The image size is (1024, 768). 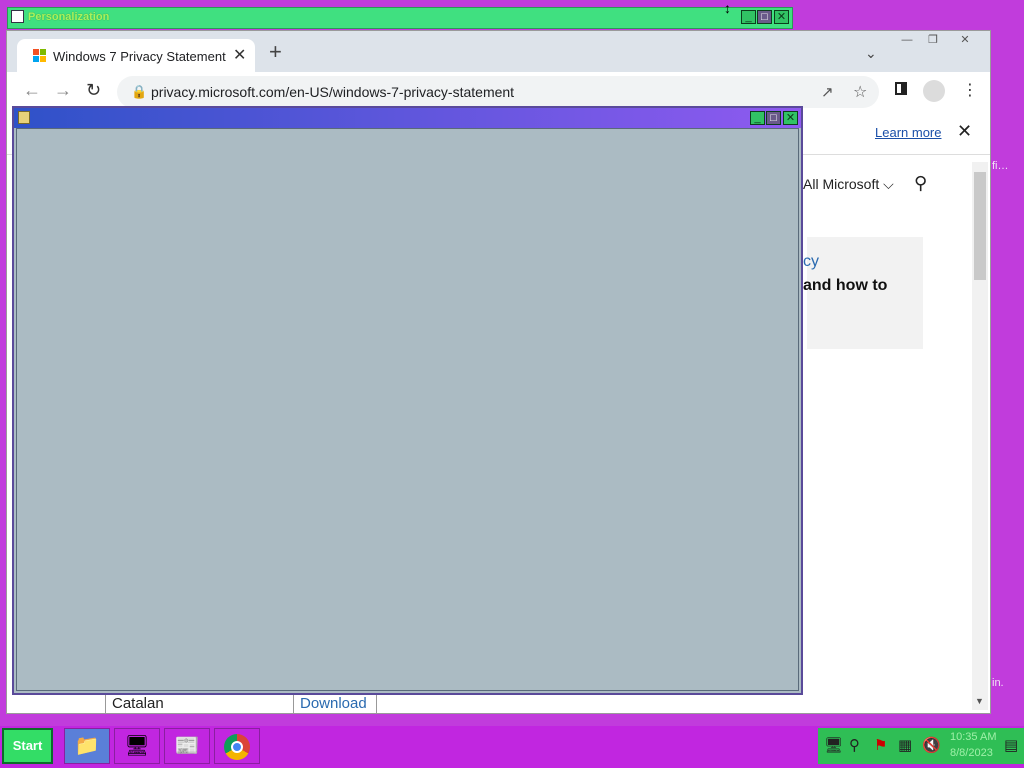 I want to click on document-icon: 📰, so click(x=187, y=746).